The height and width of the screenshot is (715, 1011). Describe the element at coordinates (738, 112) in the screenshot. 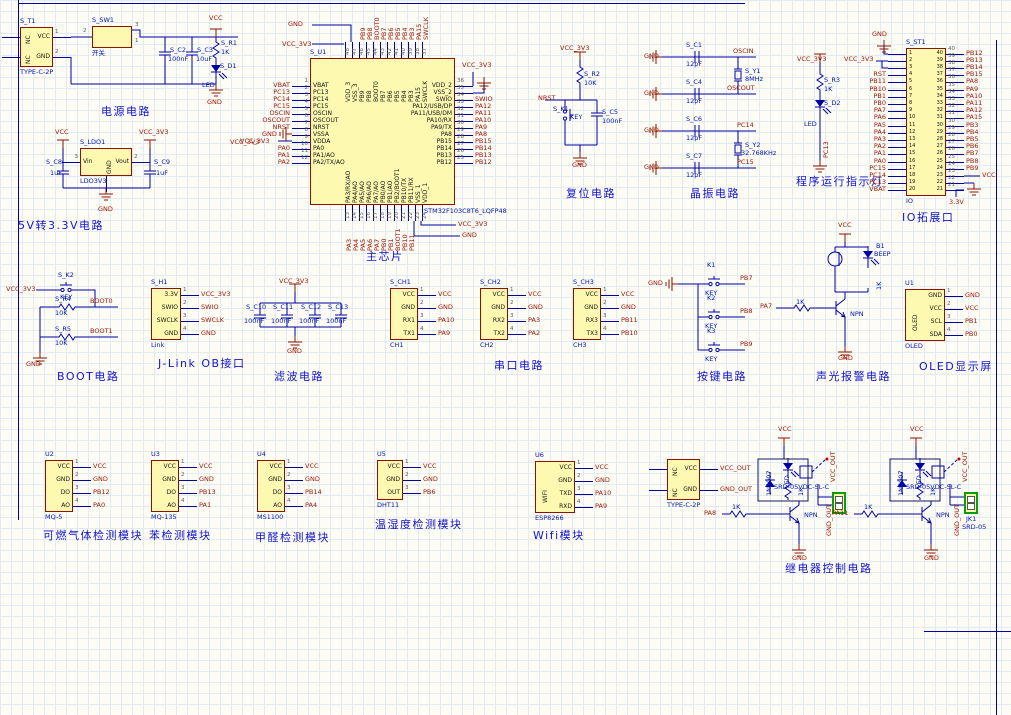

I see `crystal-symbols` at that location.